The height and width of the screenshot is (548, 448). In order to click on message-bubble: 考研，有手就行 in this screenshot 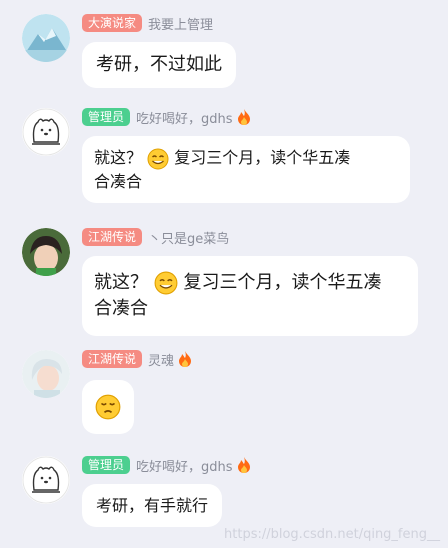, I will do `click(152, 505)`.